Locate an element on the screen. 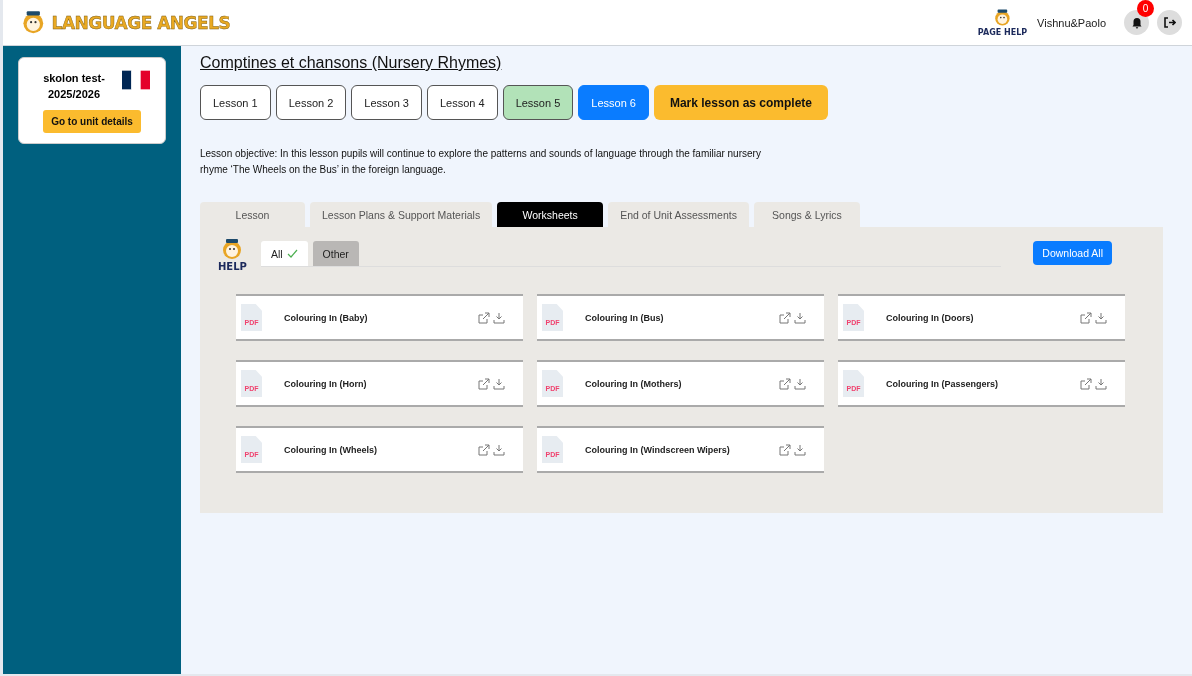 The height and width of the screenshot is (676, 1192). check-icon is located at coordinates (292, 253).